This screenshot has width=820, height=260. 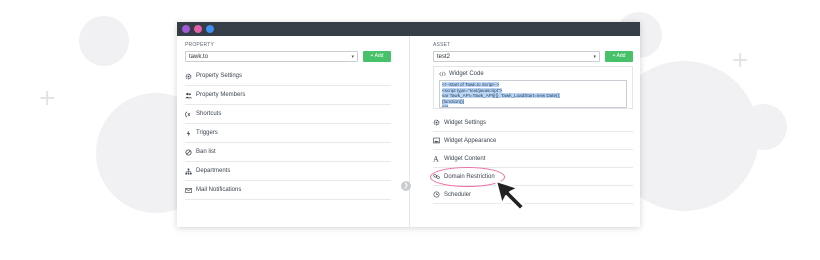 I want to click on lightning-icon, so click(x=188, y=133).